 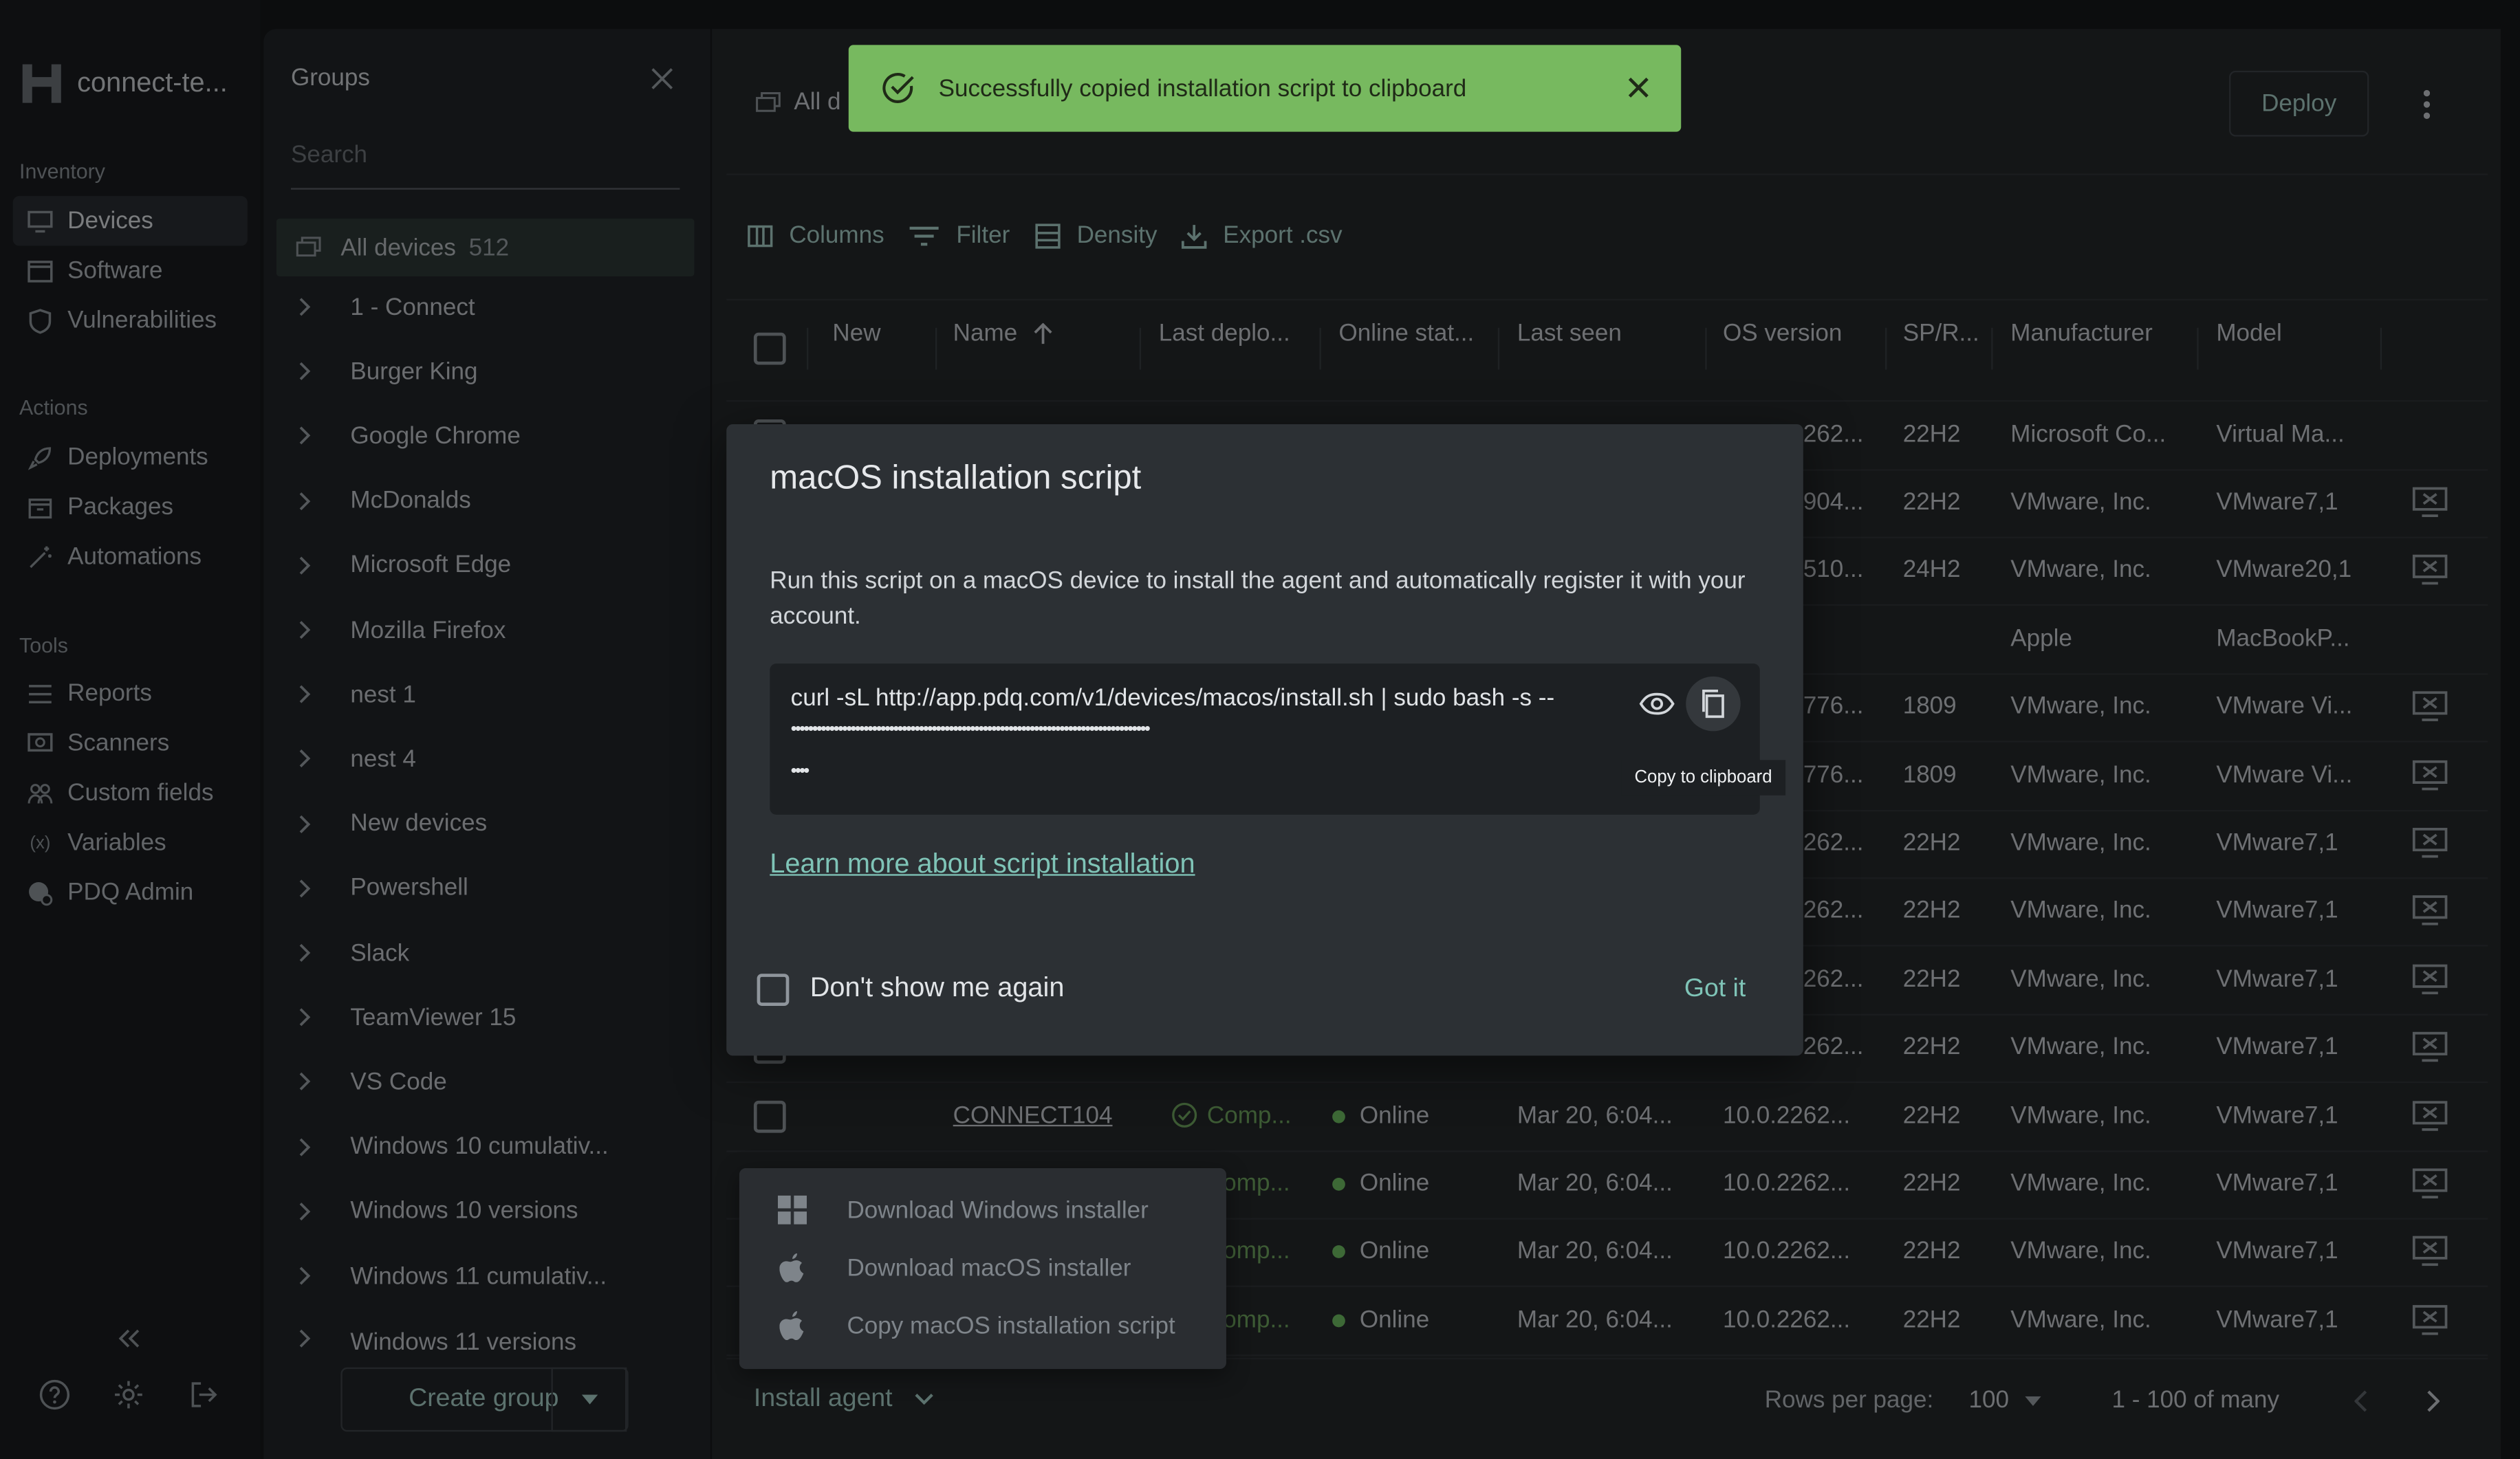 I want to click on learn-more-link: Learn more about script installation, so click(x=982, y=864).